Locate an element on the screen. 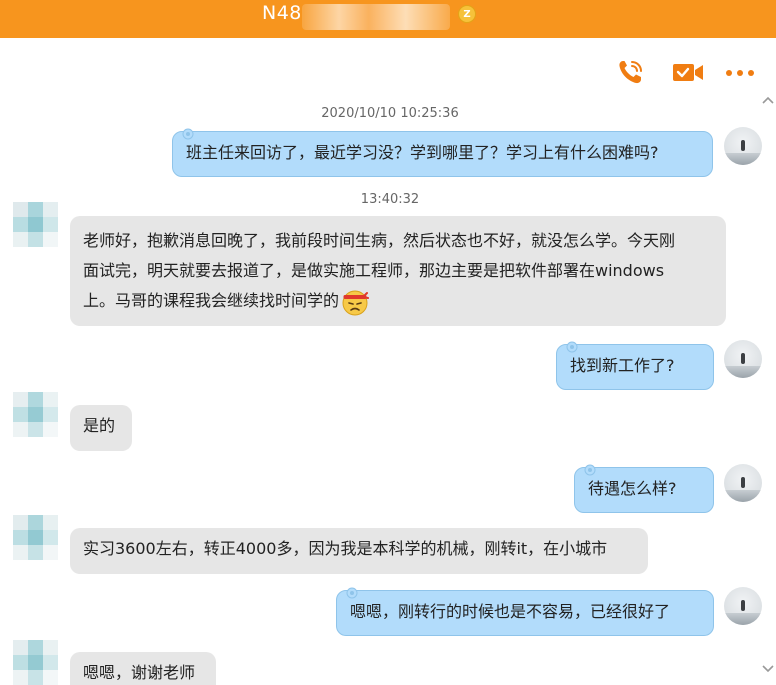 The height and width of the screenshot is (685, 776). message-text: 找到新工作了? is located at coordinates (622, 365).